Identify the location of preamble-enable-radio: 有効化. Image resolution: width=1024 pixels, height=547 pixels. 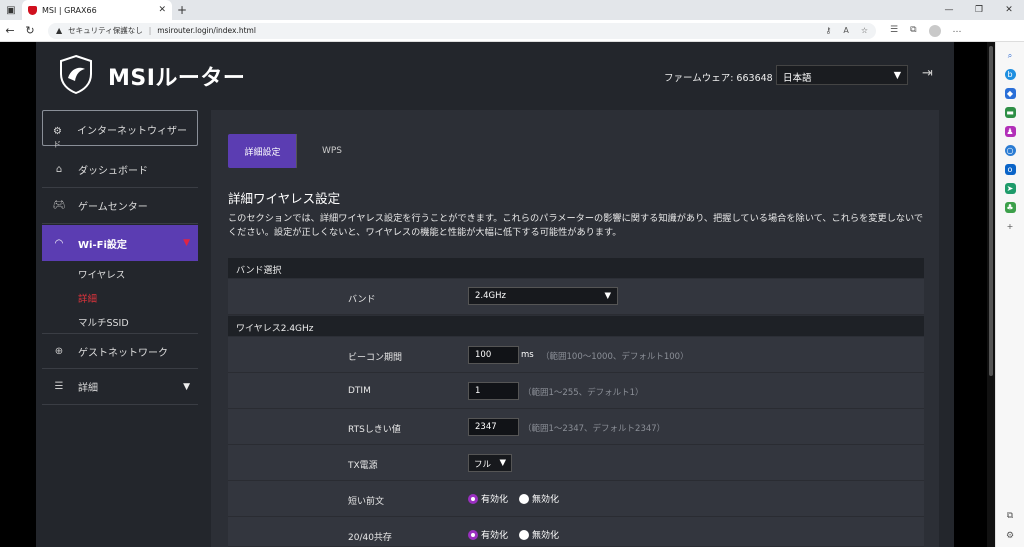
(488, 498).